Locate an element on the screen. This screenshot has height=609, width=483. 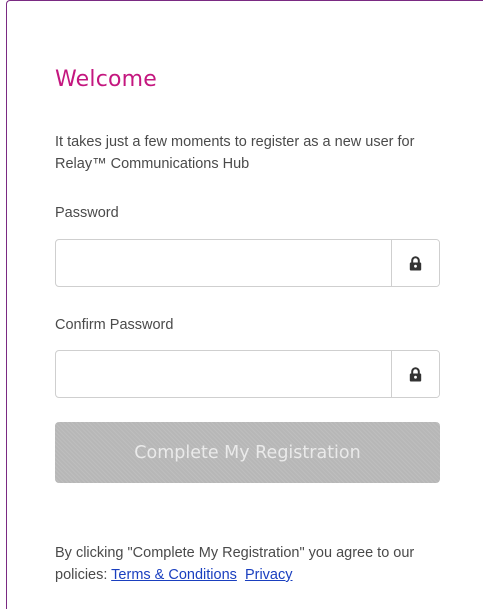
confirm-password-field-group is located at coordinates (247, 374).